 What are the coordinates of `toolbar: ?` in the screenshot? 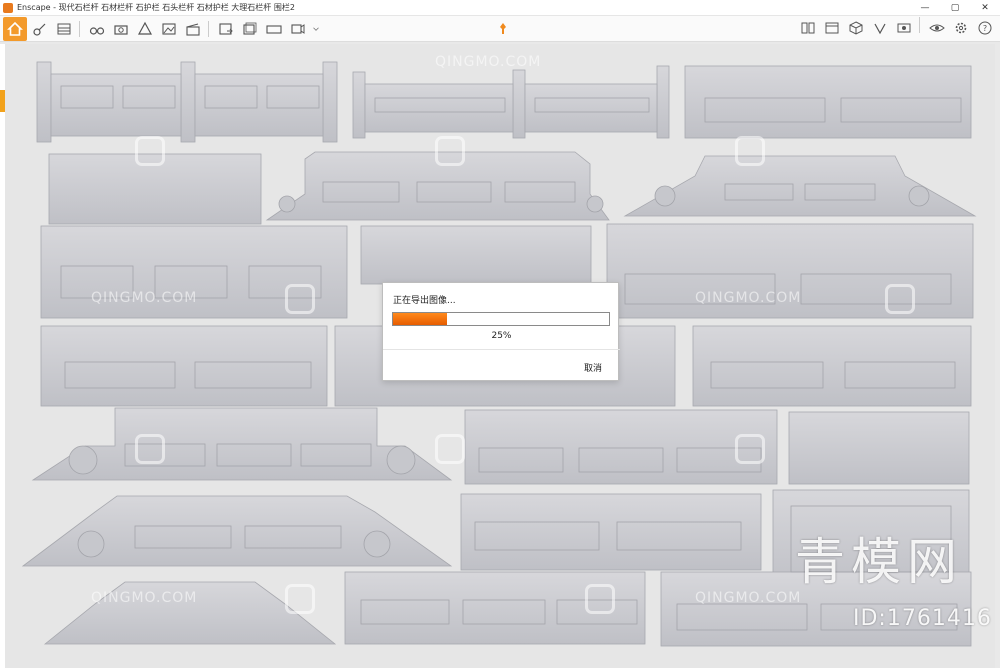 It's located at (500, 29).